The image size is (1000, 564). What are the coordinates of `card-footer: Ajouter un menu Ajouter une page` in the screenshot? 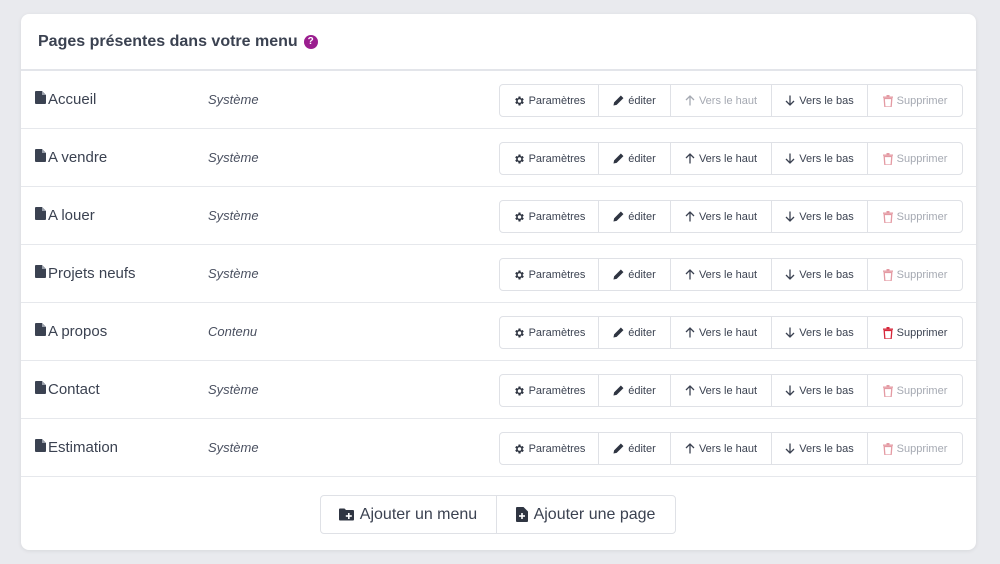 It's located at (498, 514).